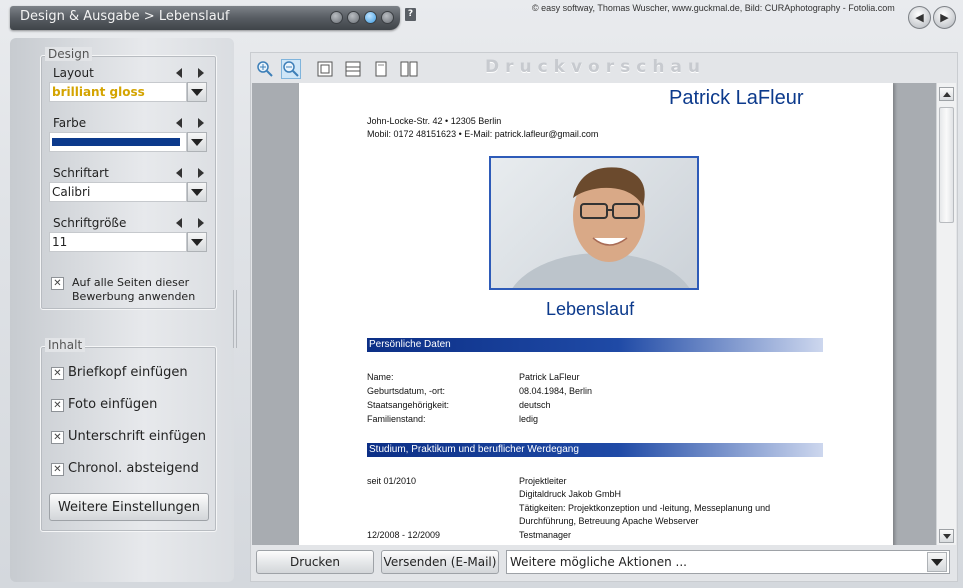 The height and width of the screenshot is (588, 963). I want to click on entry-line: Testmanager, so click(545, 535).